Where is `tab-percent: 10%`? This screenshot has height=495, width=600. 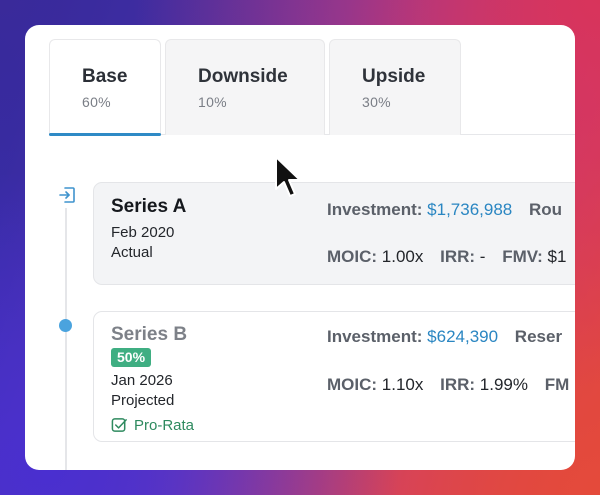
tab-percent: 10% is located at coordinates (212, 102).